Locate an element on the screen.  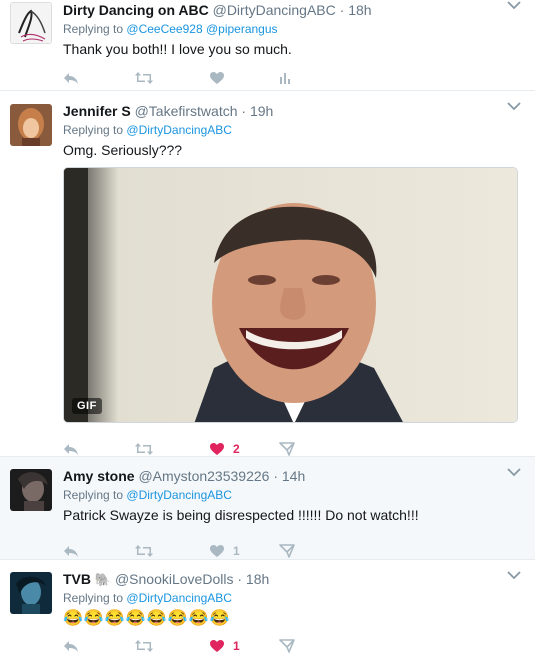
tweet-actions: 2 is located at coordinates (213, 449).